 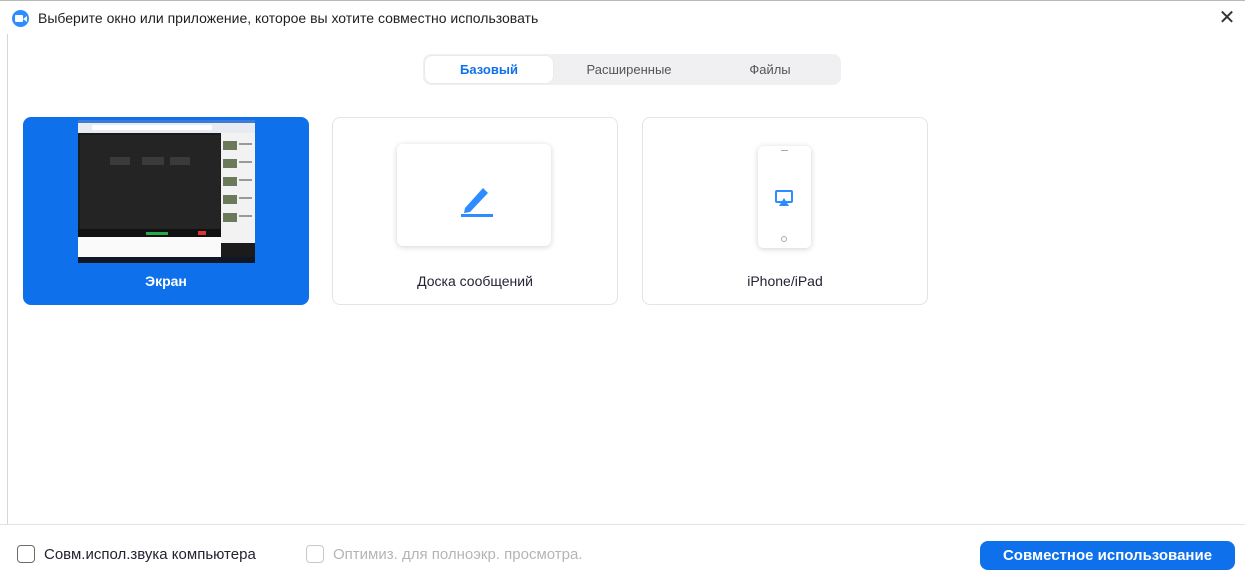 I want to click on whiteboard-preview, so click(x=474, y=195).